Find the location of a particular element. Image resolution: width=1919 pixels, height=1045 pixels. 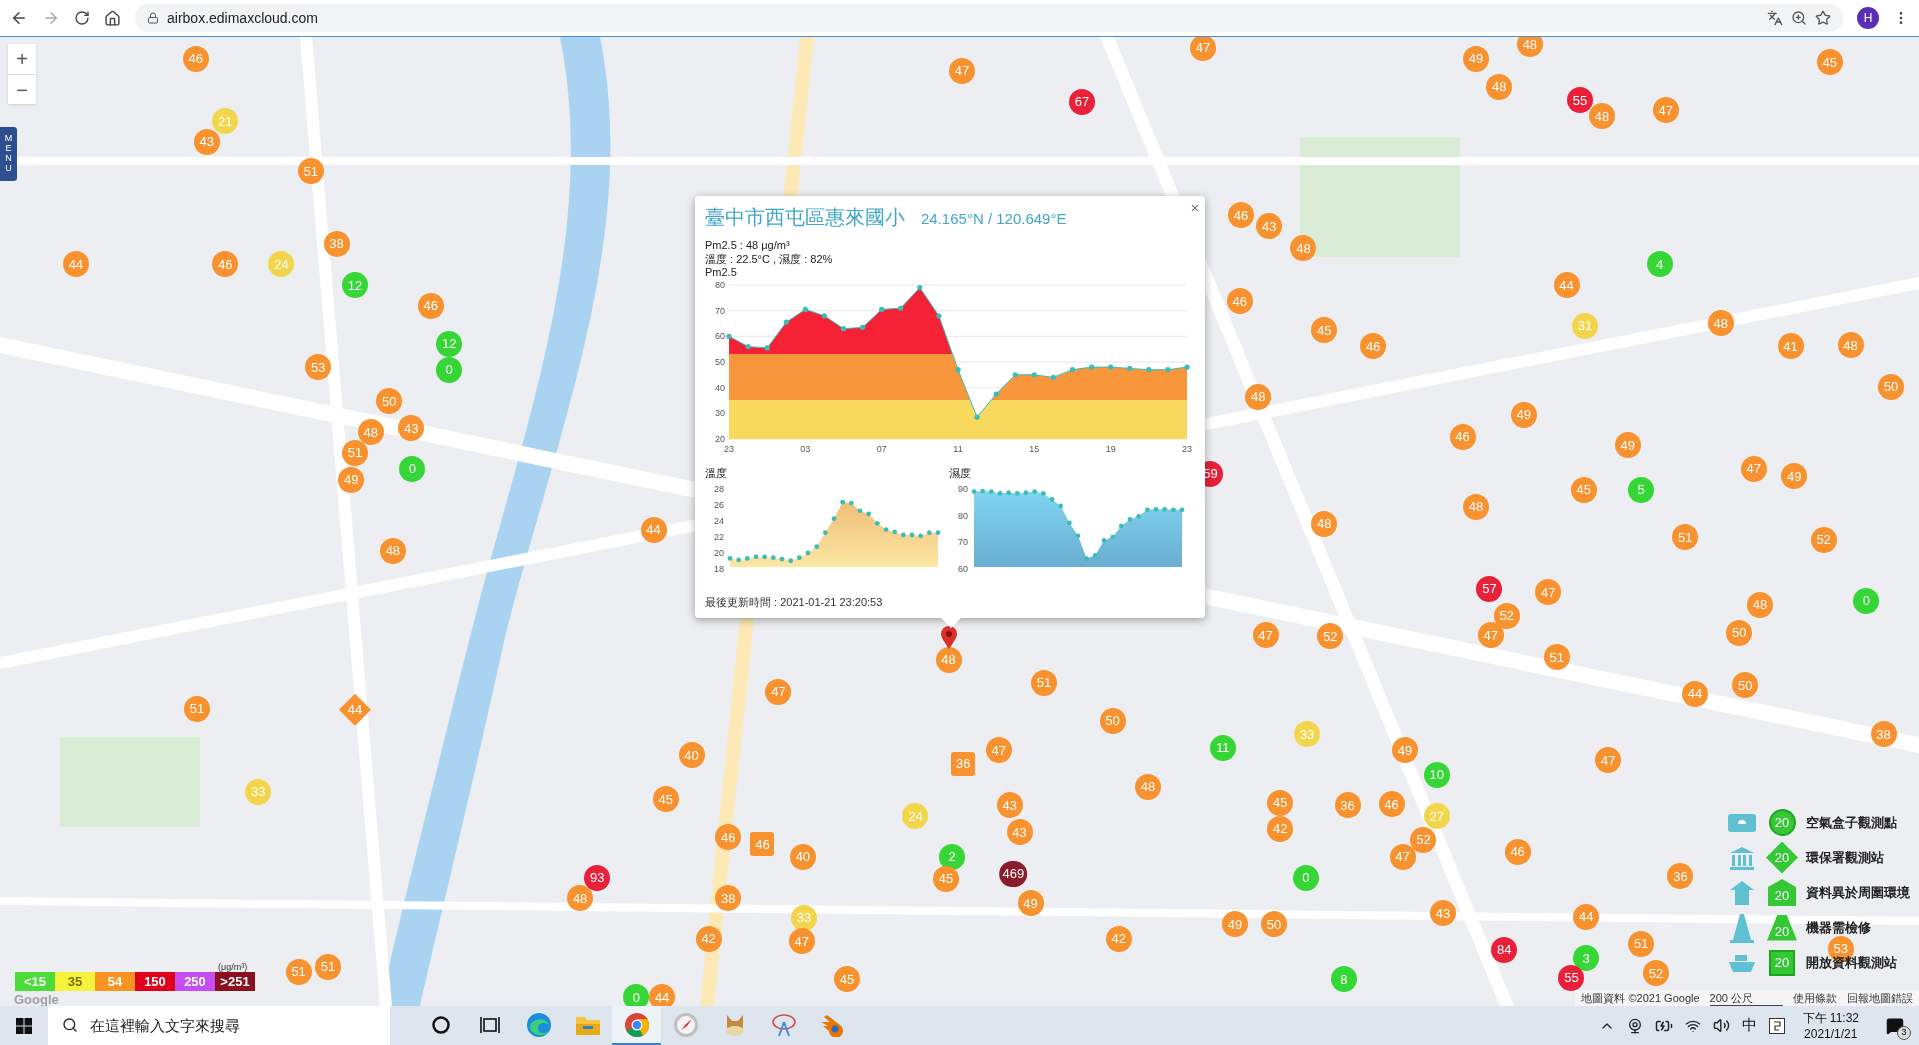

axis-label: 40 is located at coordinates (720, 387).